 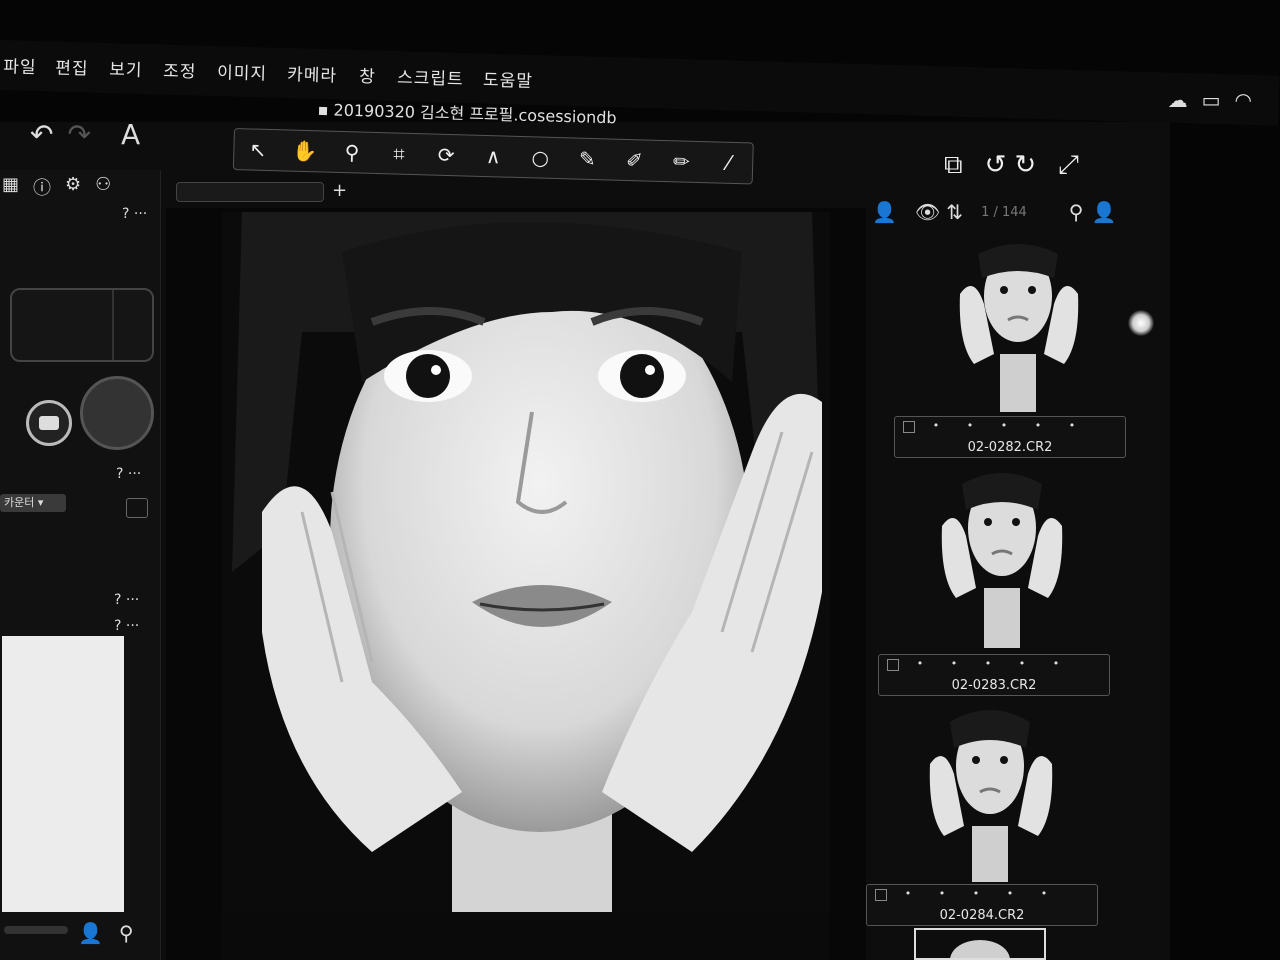 What do you see at coordinates (927, 212) in the screenshot?
I see `eye-icon: 👁` at bounding box center [927, 212].